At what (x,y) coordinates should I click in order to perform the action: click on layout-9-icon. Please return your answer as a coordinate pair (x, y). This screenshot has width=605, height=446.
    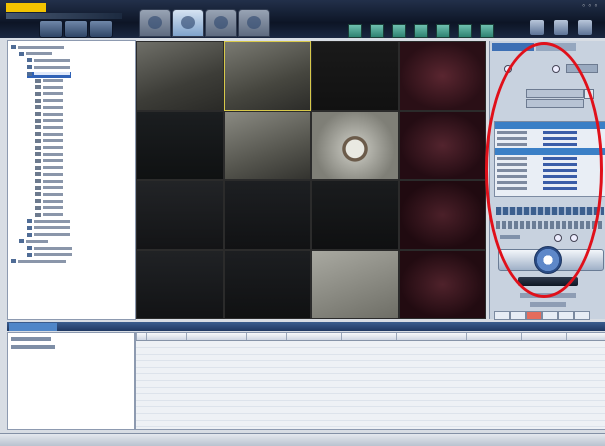
    Looking at the image, I should click on (399, 31).